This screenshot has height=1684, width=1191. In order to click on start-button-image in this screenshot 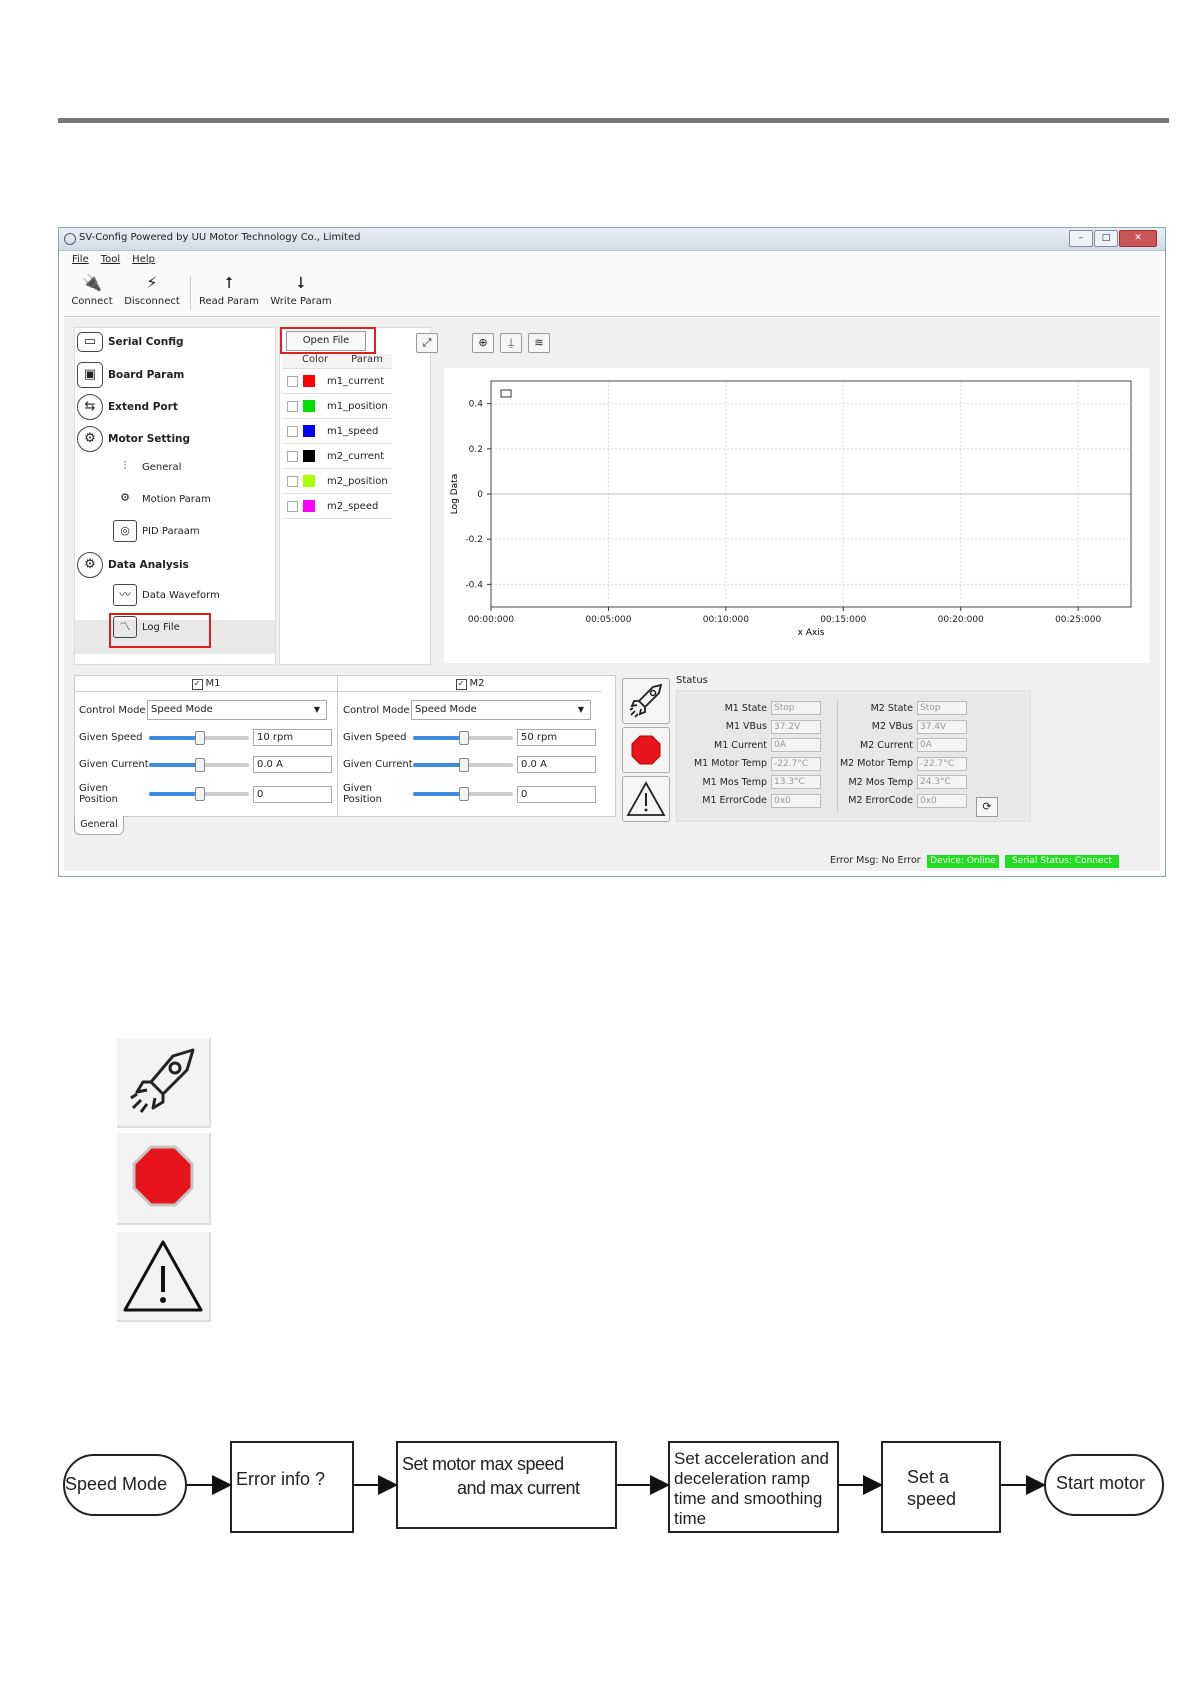, I will do `click(164, 1083)`.